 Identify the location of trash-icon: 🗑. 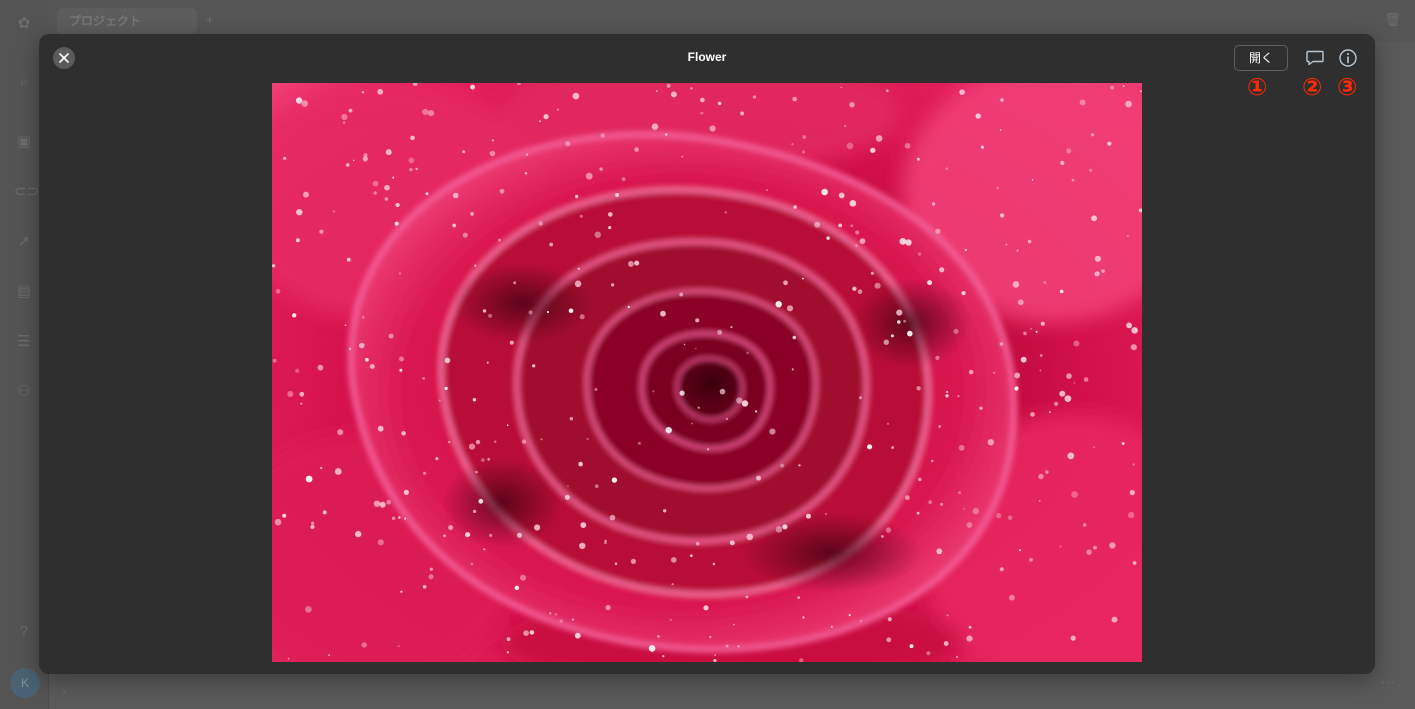
(1392, 20).